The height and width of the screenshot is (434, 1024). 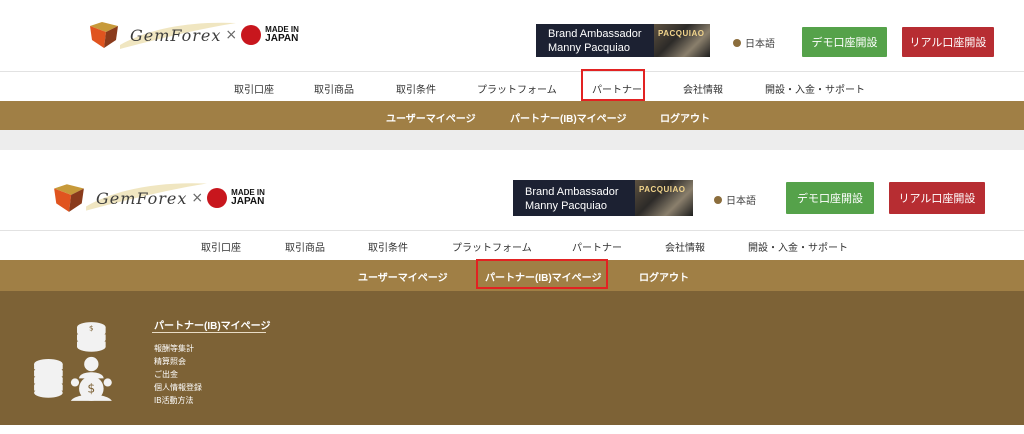 What do you see at coordinates (178, 387) in the screenshot?
I see `dropdown-link-personal-info: 個人情報登録` at bounding box center [178, 387].